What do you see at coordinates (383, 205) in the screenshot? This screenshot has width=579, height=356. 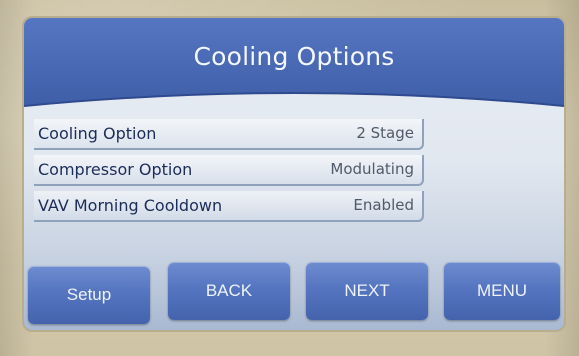 I see `option-value: Enabled` at bounding box center [383, 205].